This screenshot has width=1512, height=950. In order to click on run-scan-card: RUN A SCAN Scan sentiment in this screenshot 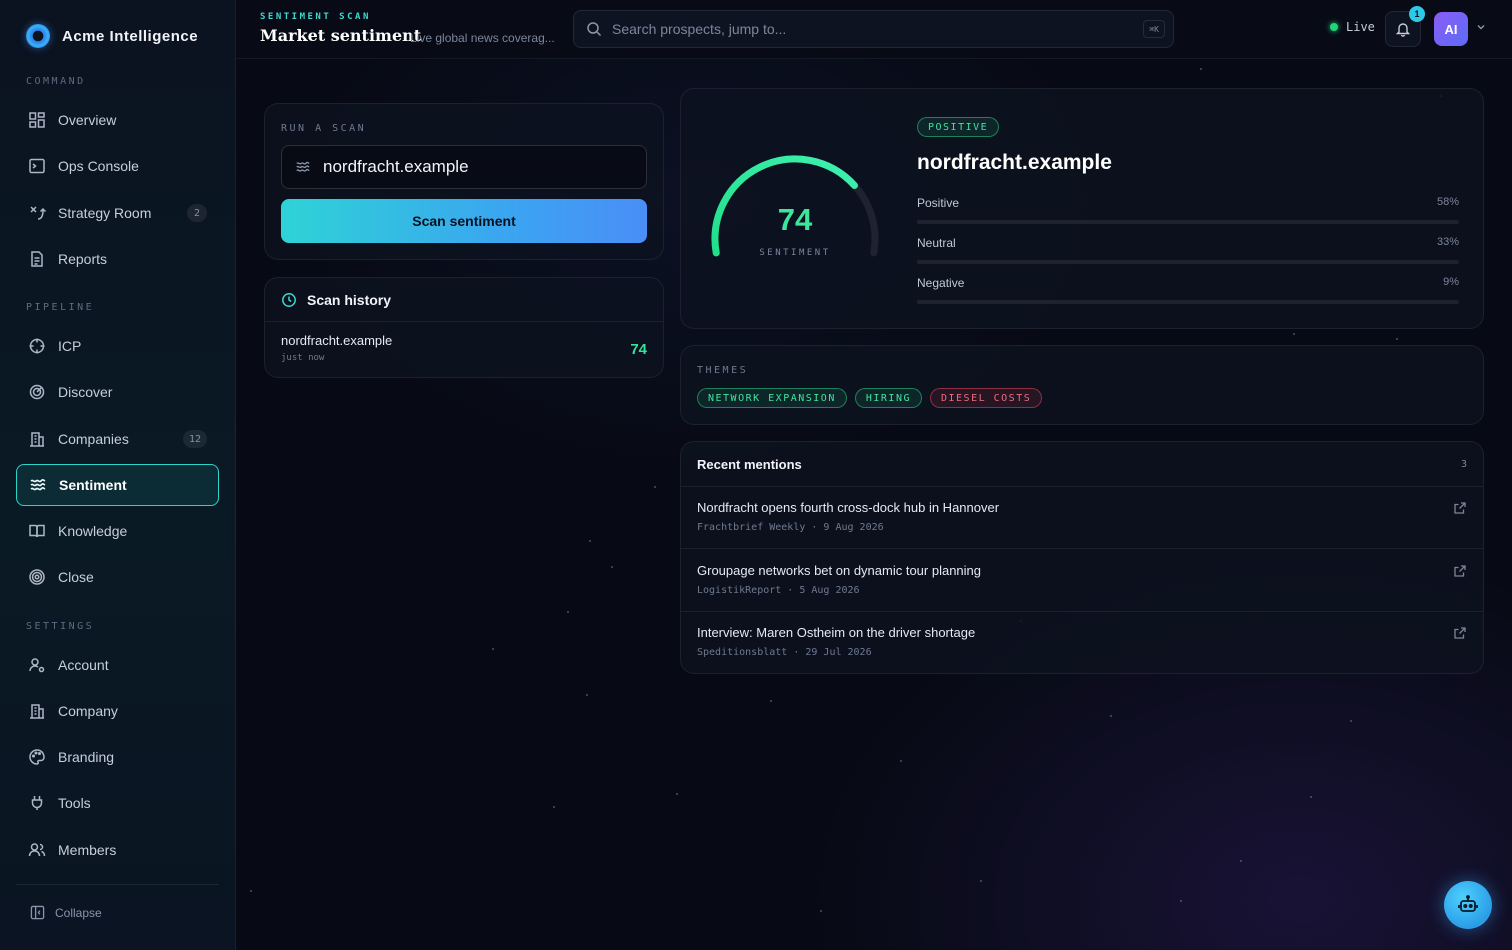, I will do `click(464, 181)`.